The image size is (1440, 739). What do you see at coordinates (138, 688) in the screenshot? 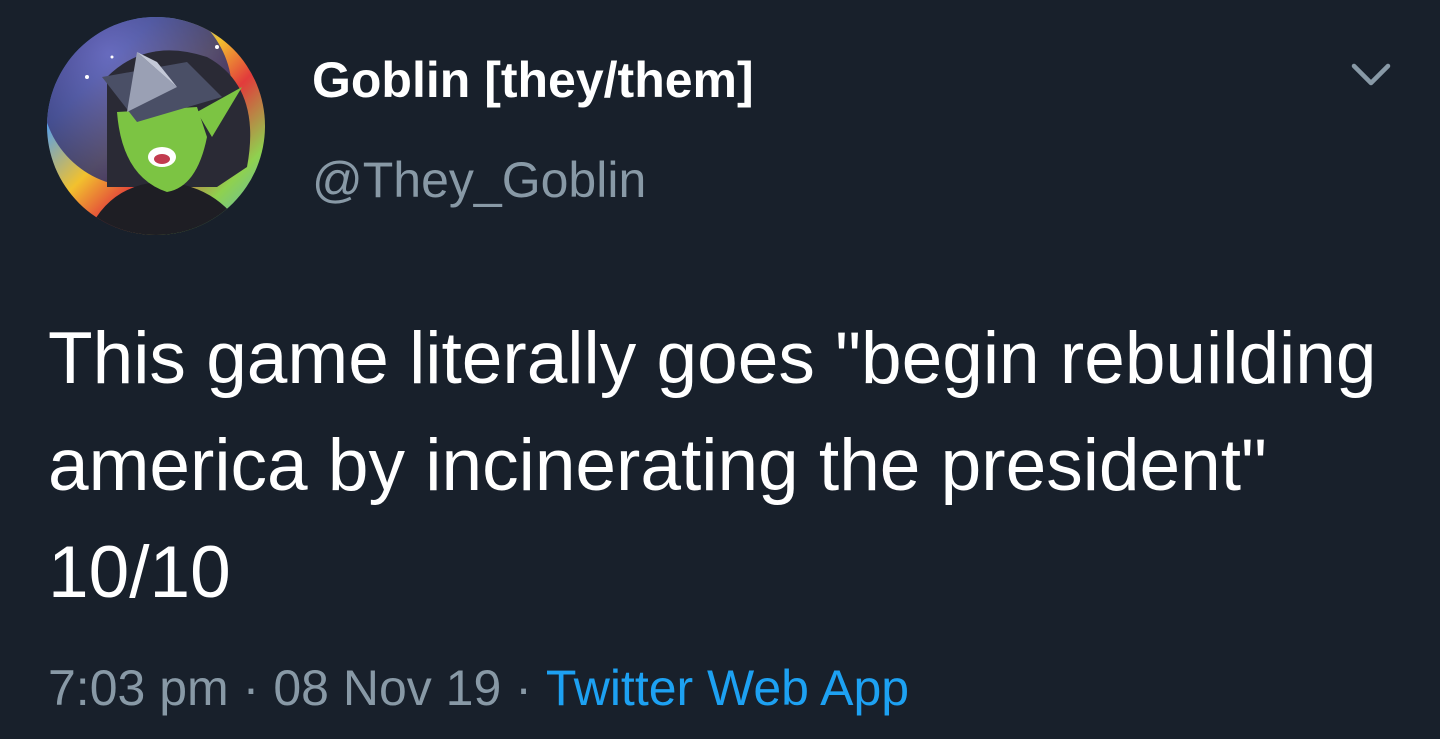
I see `tweet-time: 7:03 pm` at bounding box center [138, 688].